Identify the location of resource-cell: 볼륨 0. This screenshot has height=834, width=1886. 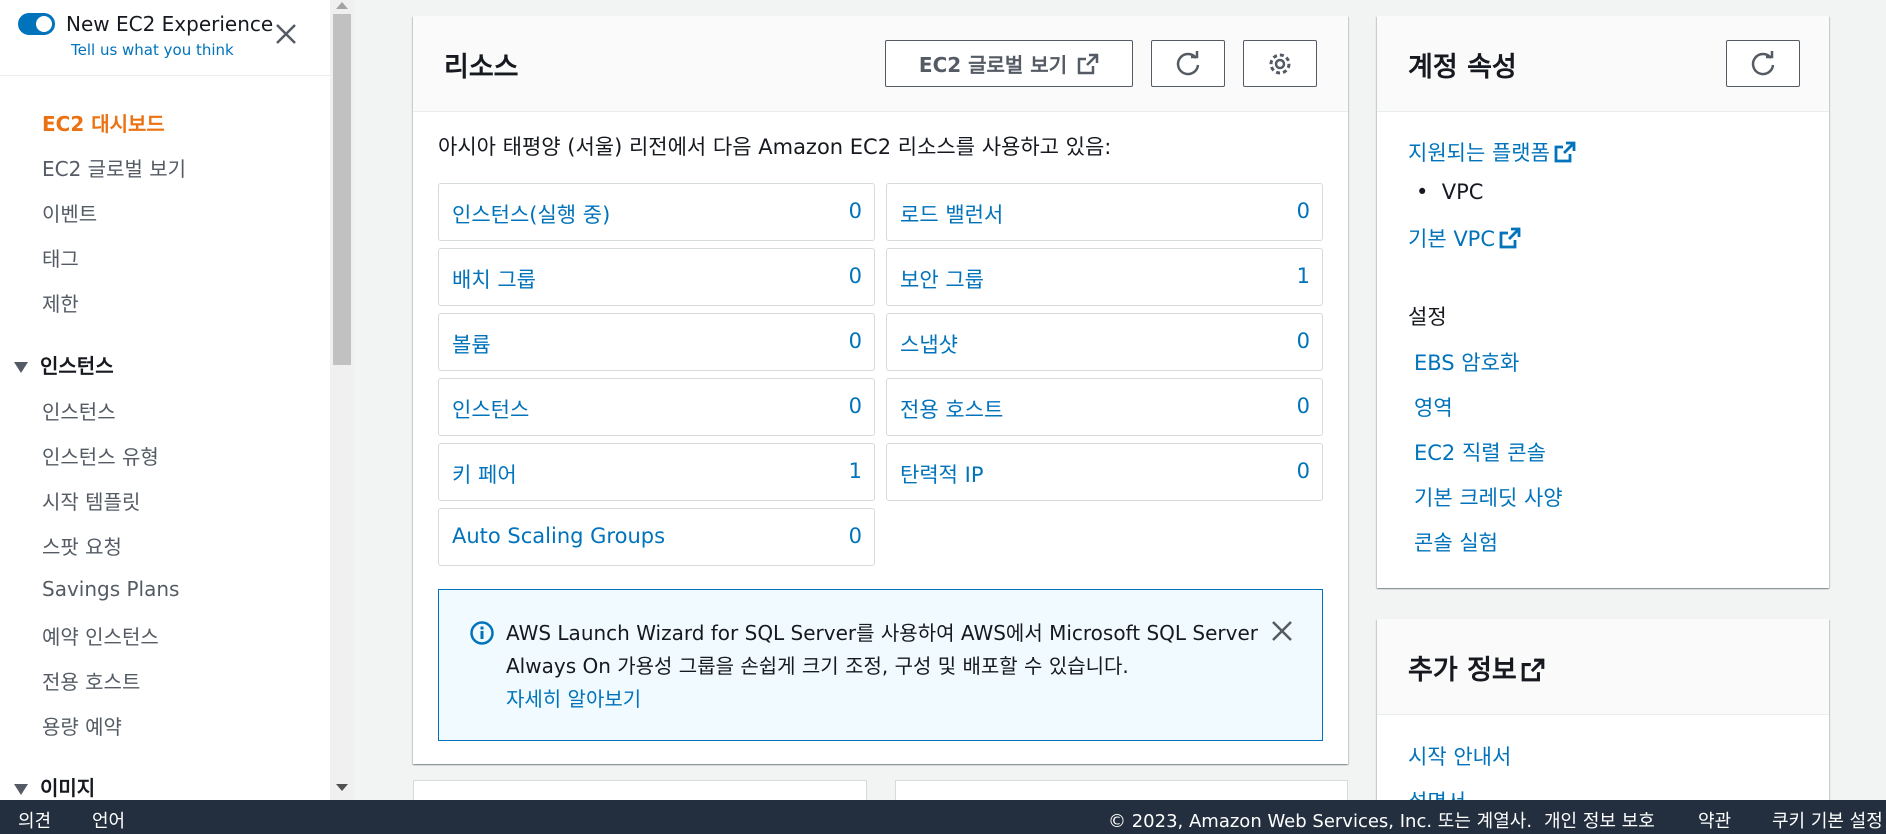
(656, 342).